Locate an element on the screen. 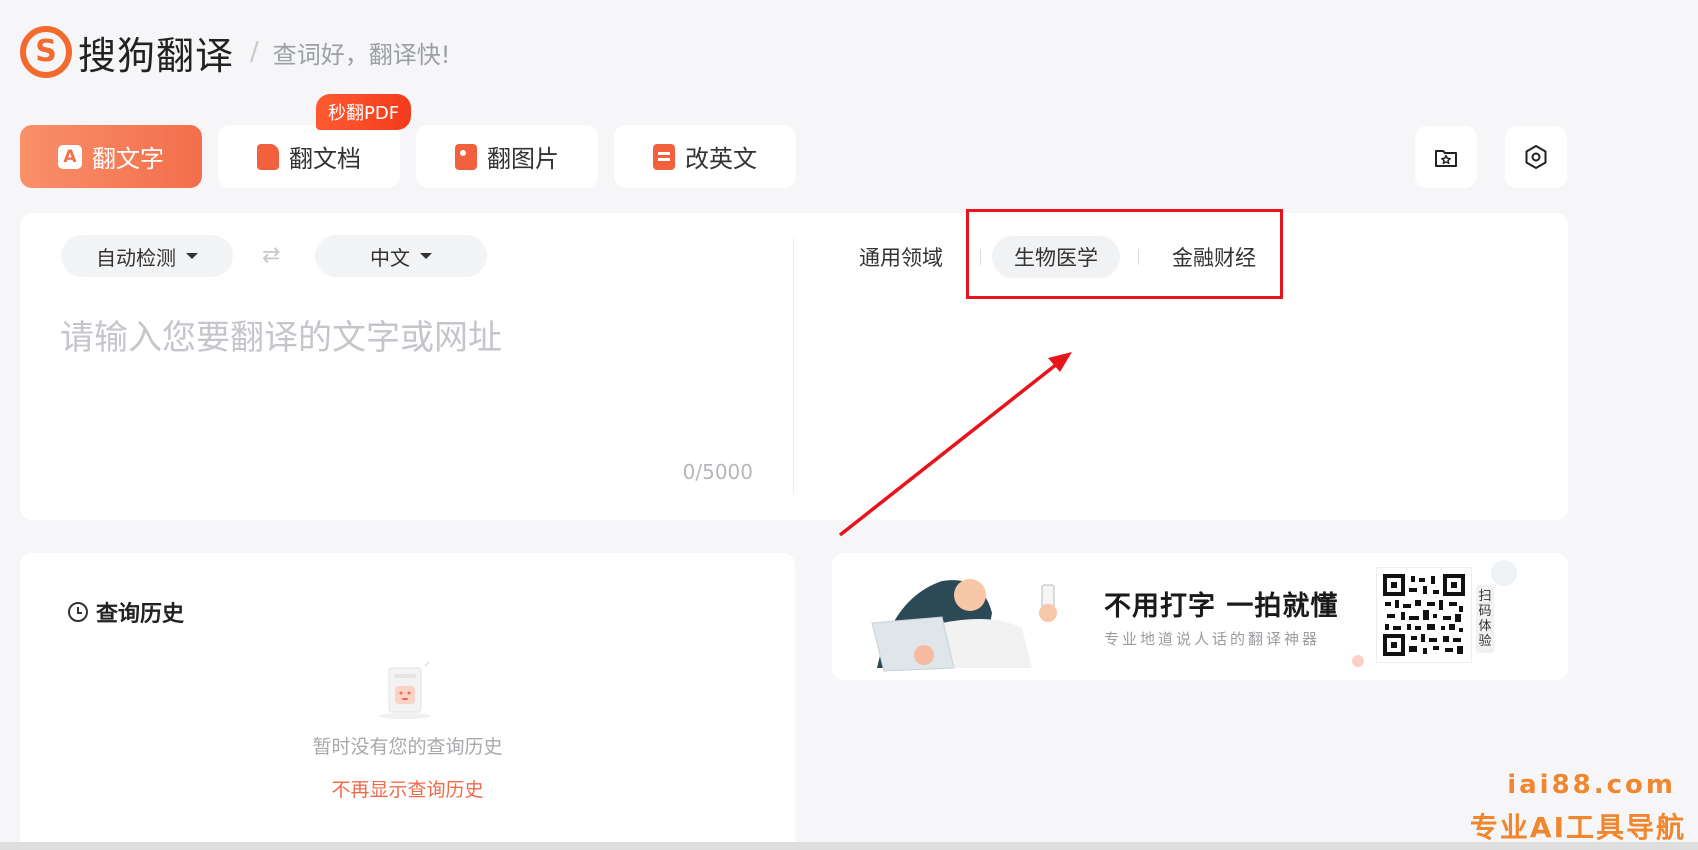 This screenshot has height=850, width=1698. qr-pattern is located at coordinates (1424, 615).